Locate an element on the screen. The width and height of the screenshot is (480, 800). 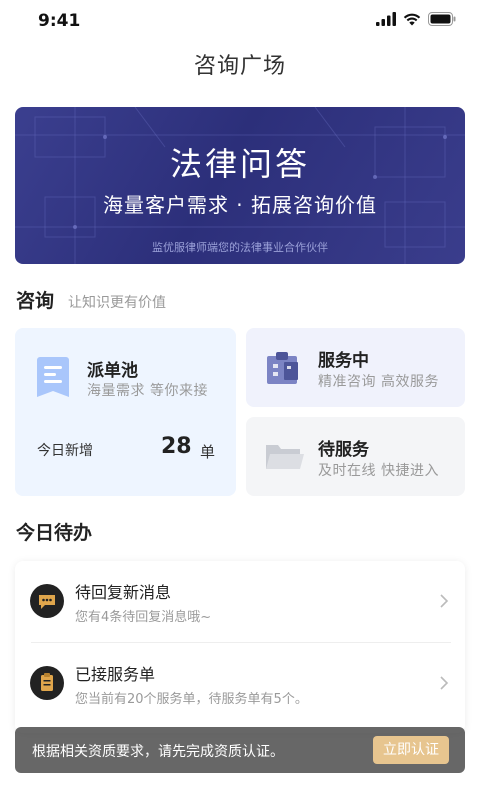
consult-subheading: 让知识更有价值 is located at coordinates (117, 303).